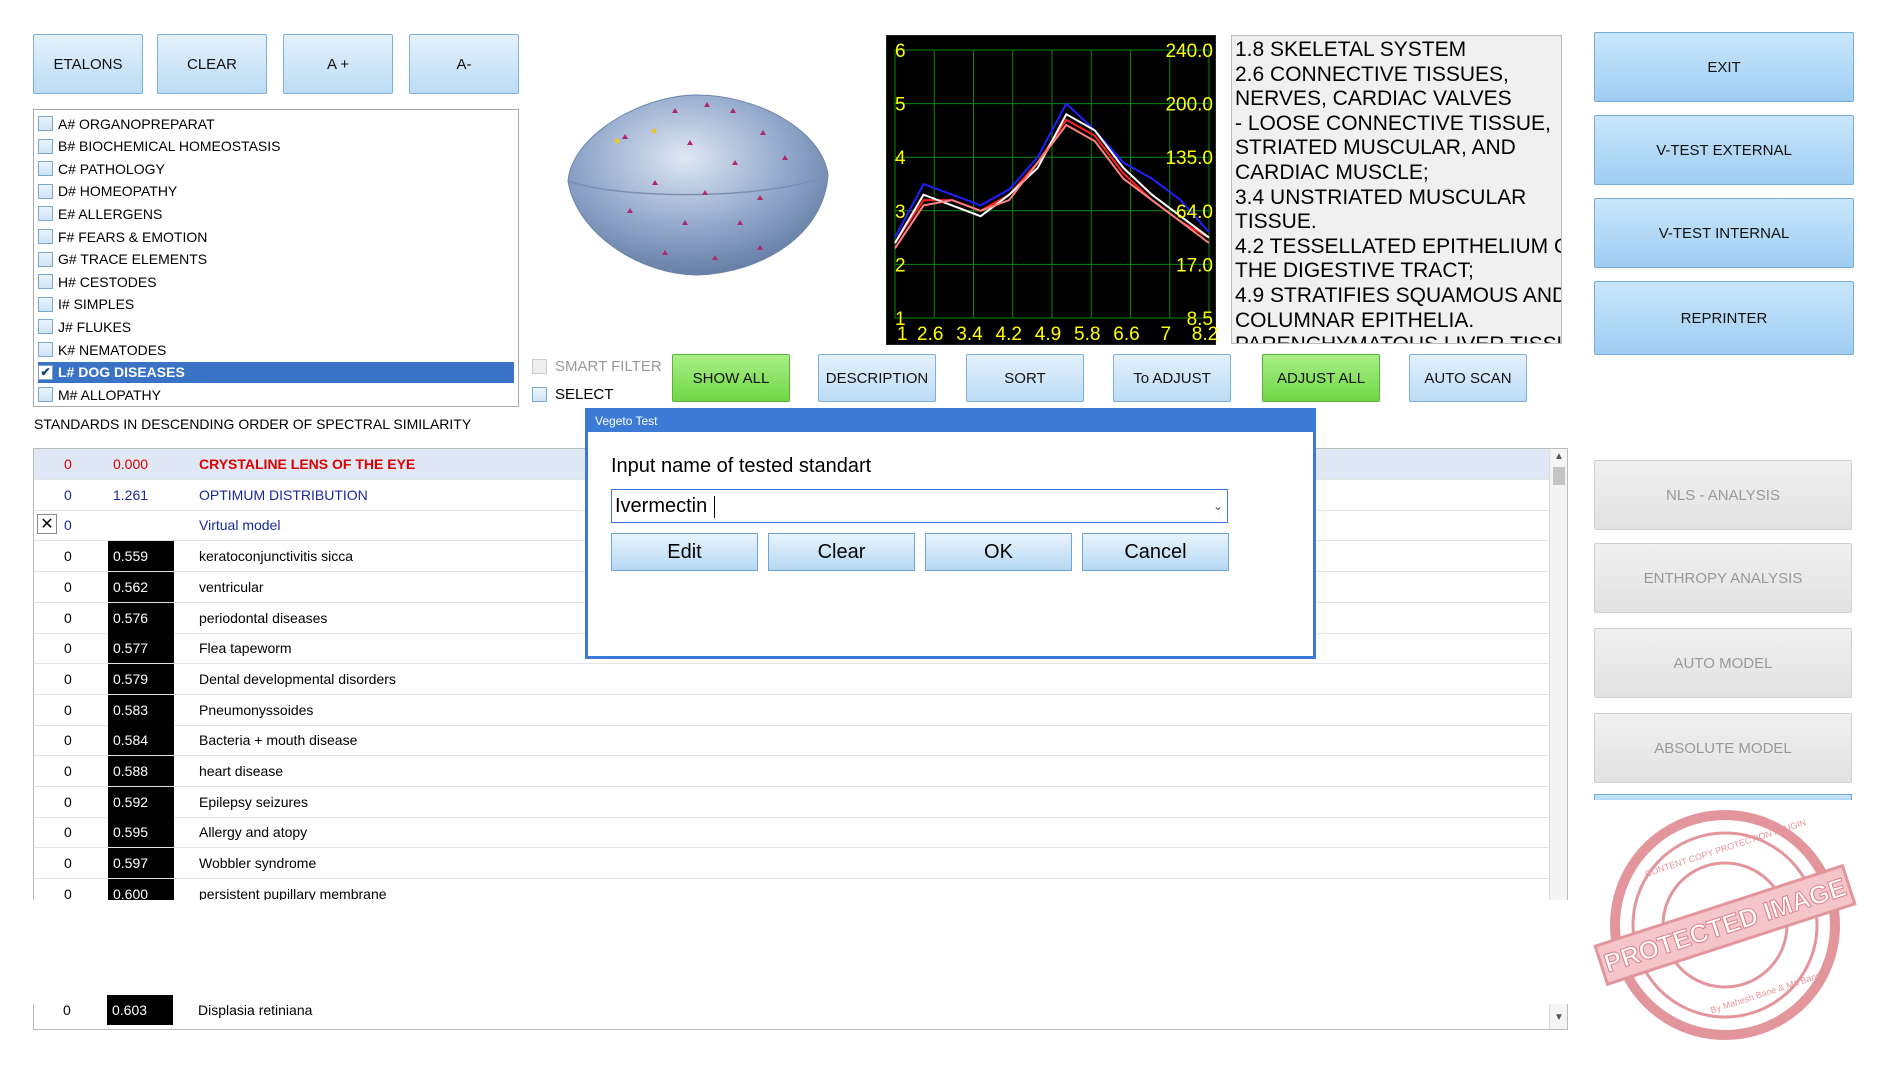 Image resolution: width=1900 pixels, height=1068 pixels. What do you see at coordinates (1218, 506) in the screenshot?
I see `chevron-down-icon: ⌄` at bounding box center [1218, 506].